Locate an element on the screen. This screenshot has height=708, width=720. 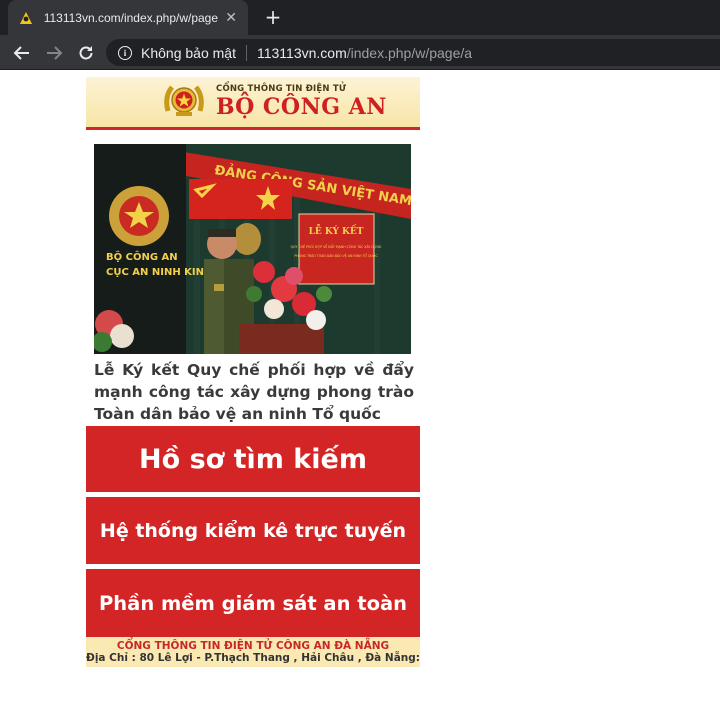
footer-org: CỔNG THÔNG TIN ĐIỆN TỬ CÔNG AN ĐÀ NẴNG is located at coordinates (253, 646).